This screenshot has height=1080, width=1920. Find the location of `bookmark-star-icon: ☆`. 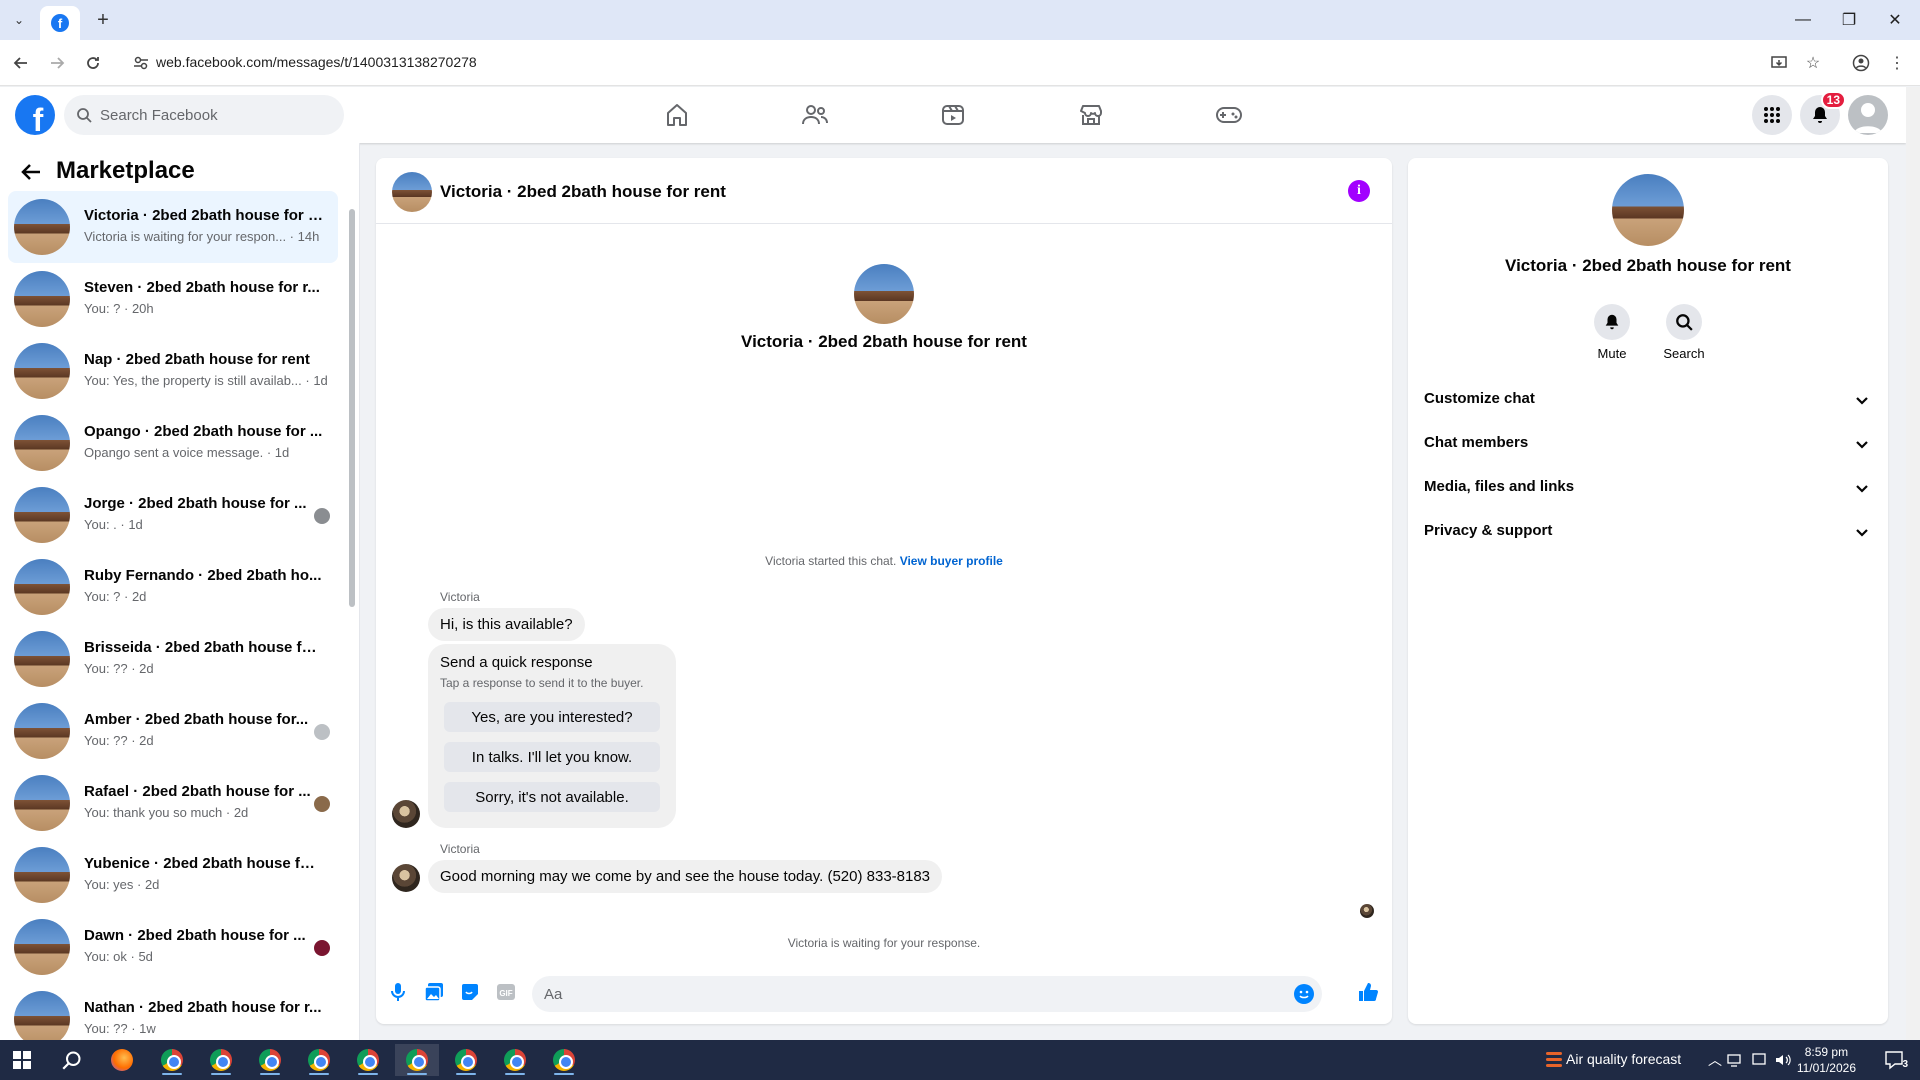

bookmark-star-icon: ☆ is located at coordinates (1813, 63).